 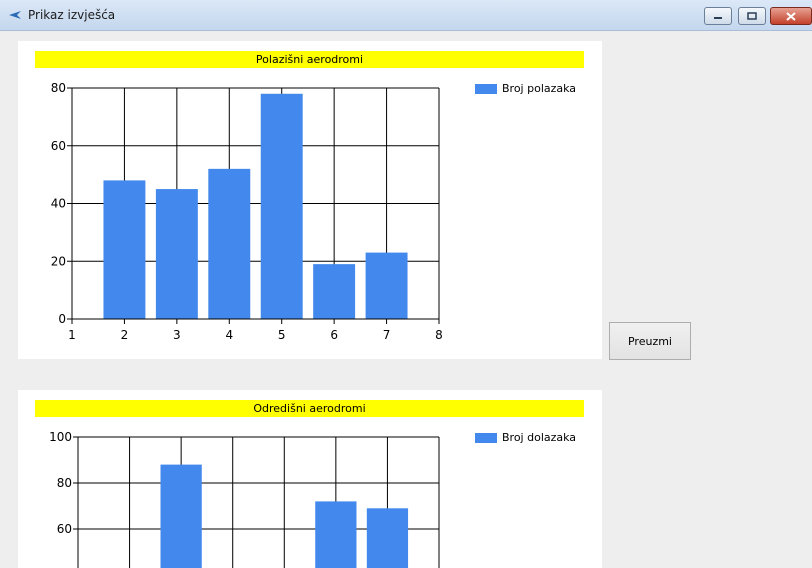 I want to click on y-tick-label: 80, so click(x=64, y=483).